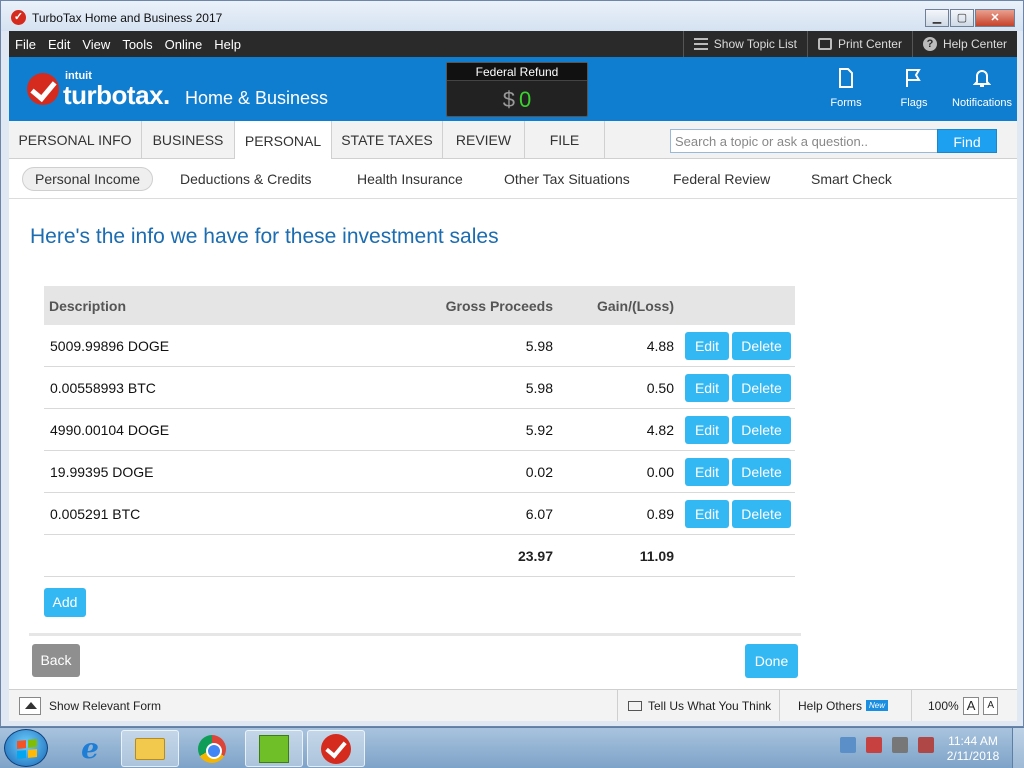 This screenshot has width=1024, height=768. What do you see at coordinates (848, 745) in the screenshot?
I see `action-center-icon` at bounding box center [848, 745].